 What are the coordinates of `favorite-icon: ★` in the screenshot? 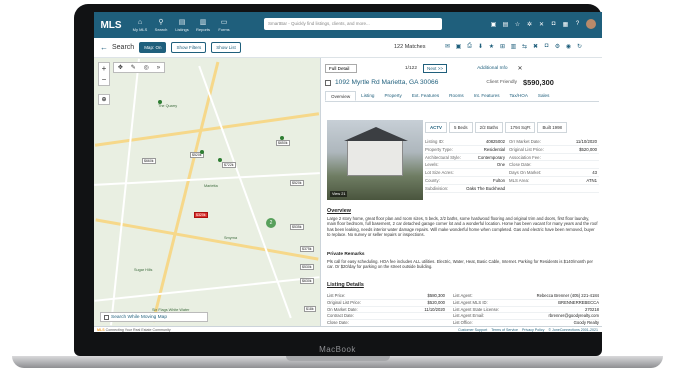 It's located at (491, 46).